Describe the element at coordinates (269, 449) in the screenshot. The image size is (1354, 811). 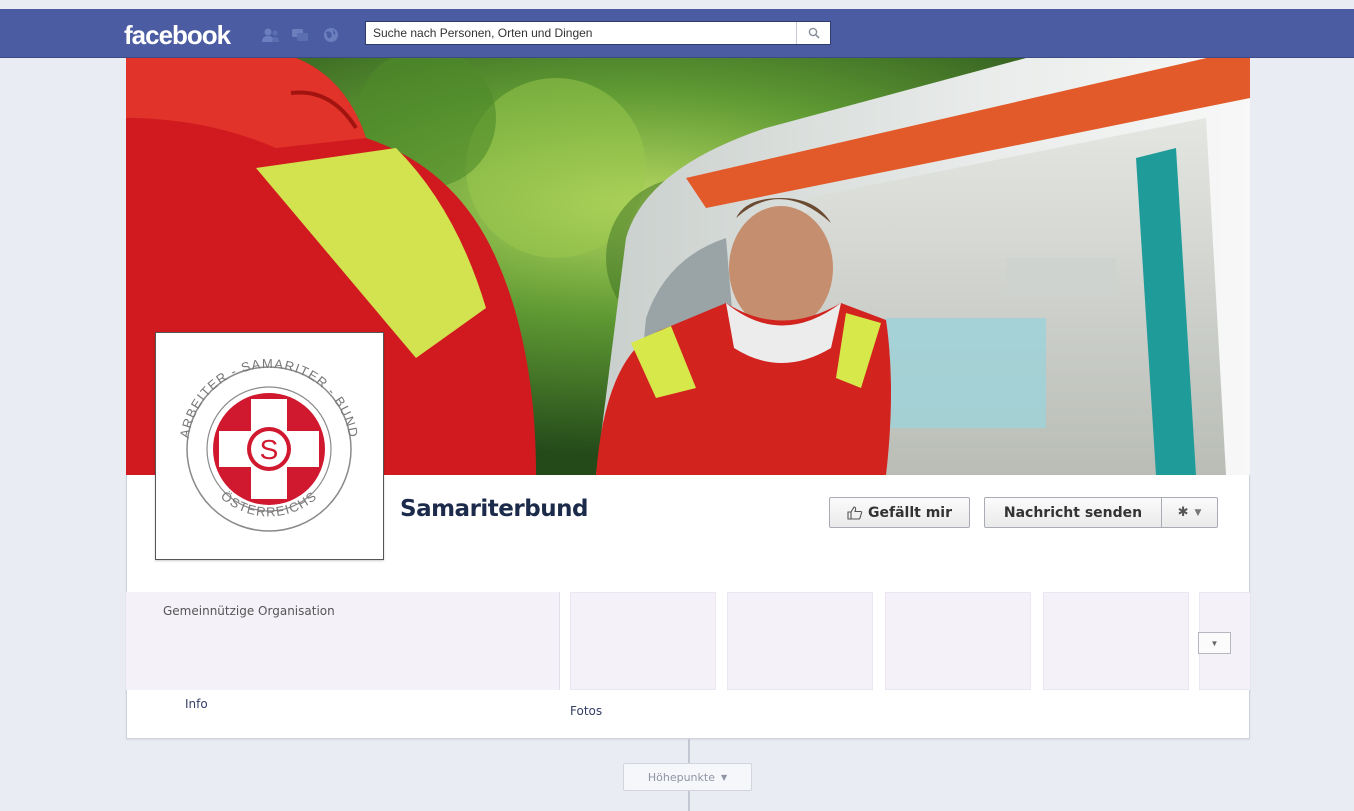
I see `logo-letter: S` at that location.